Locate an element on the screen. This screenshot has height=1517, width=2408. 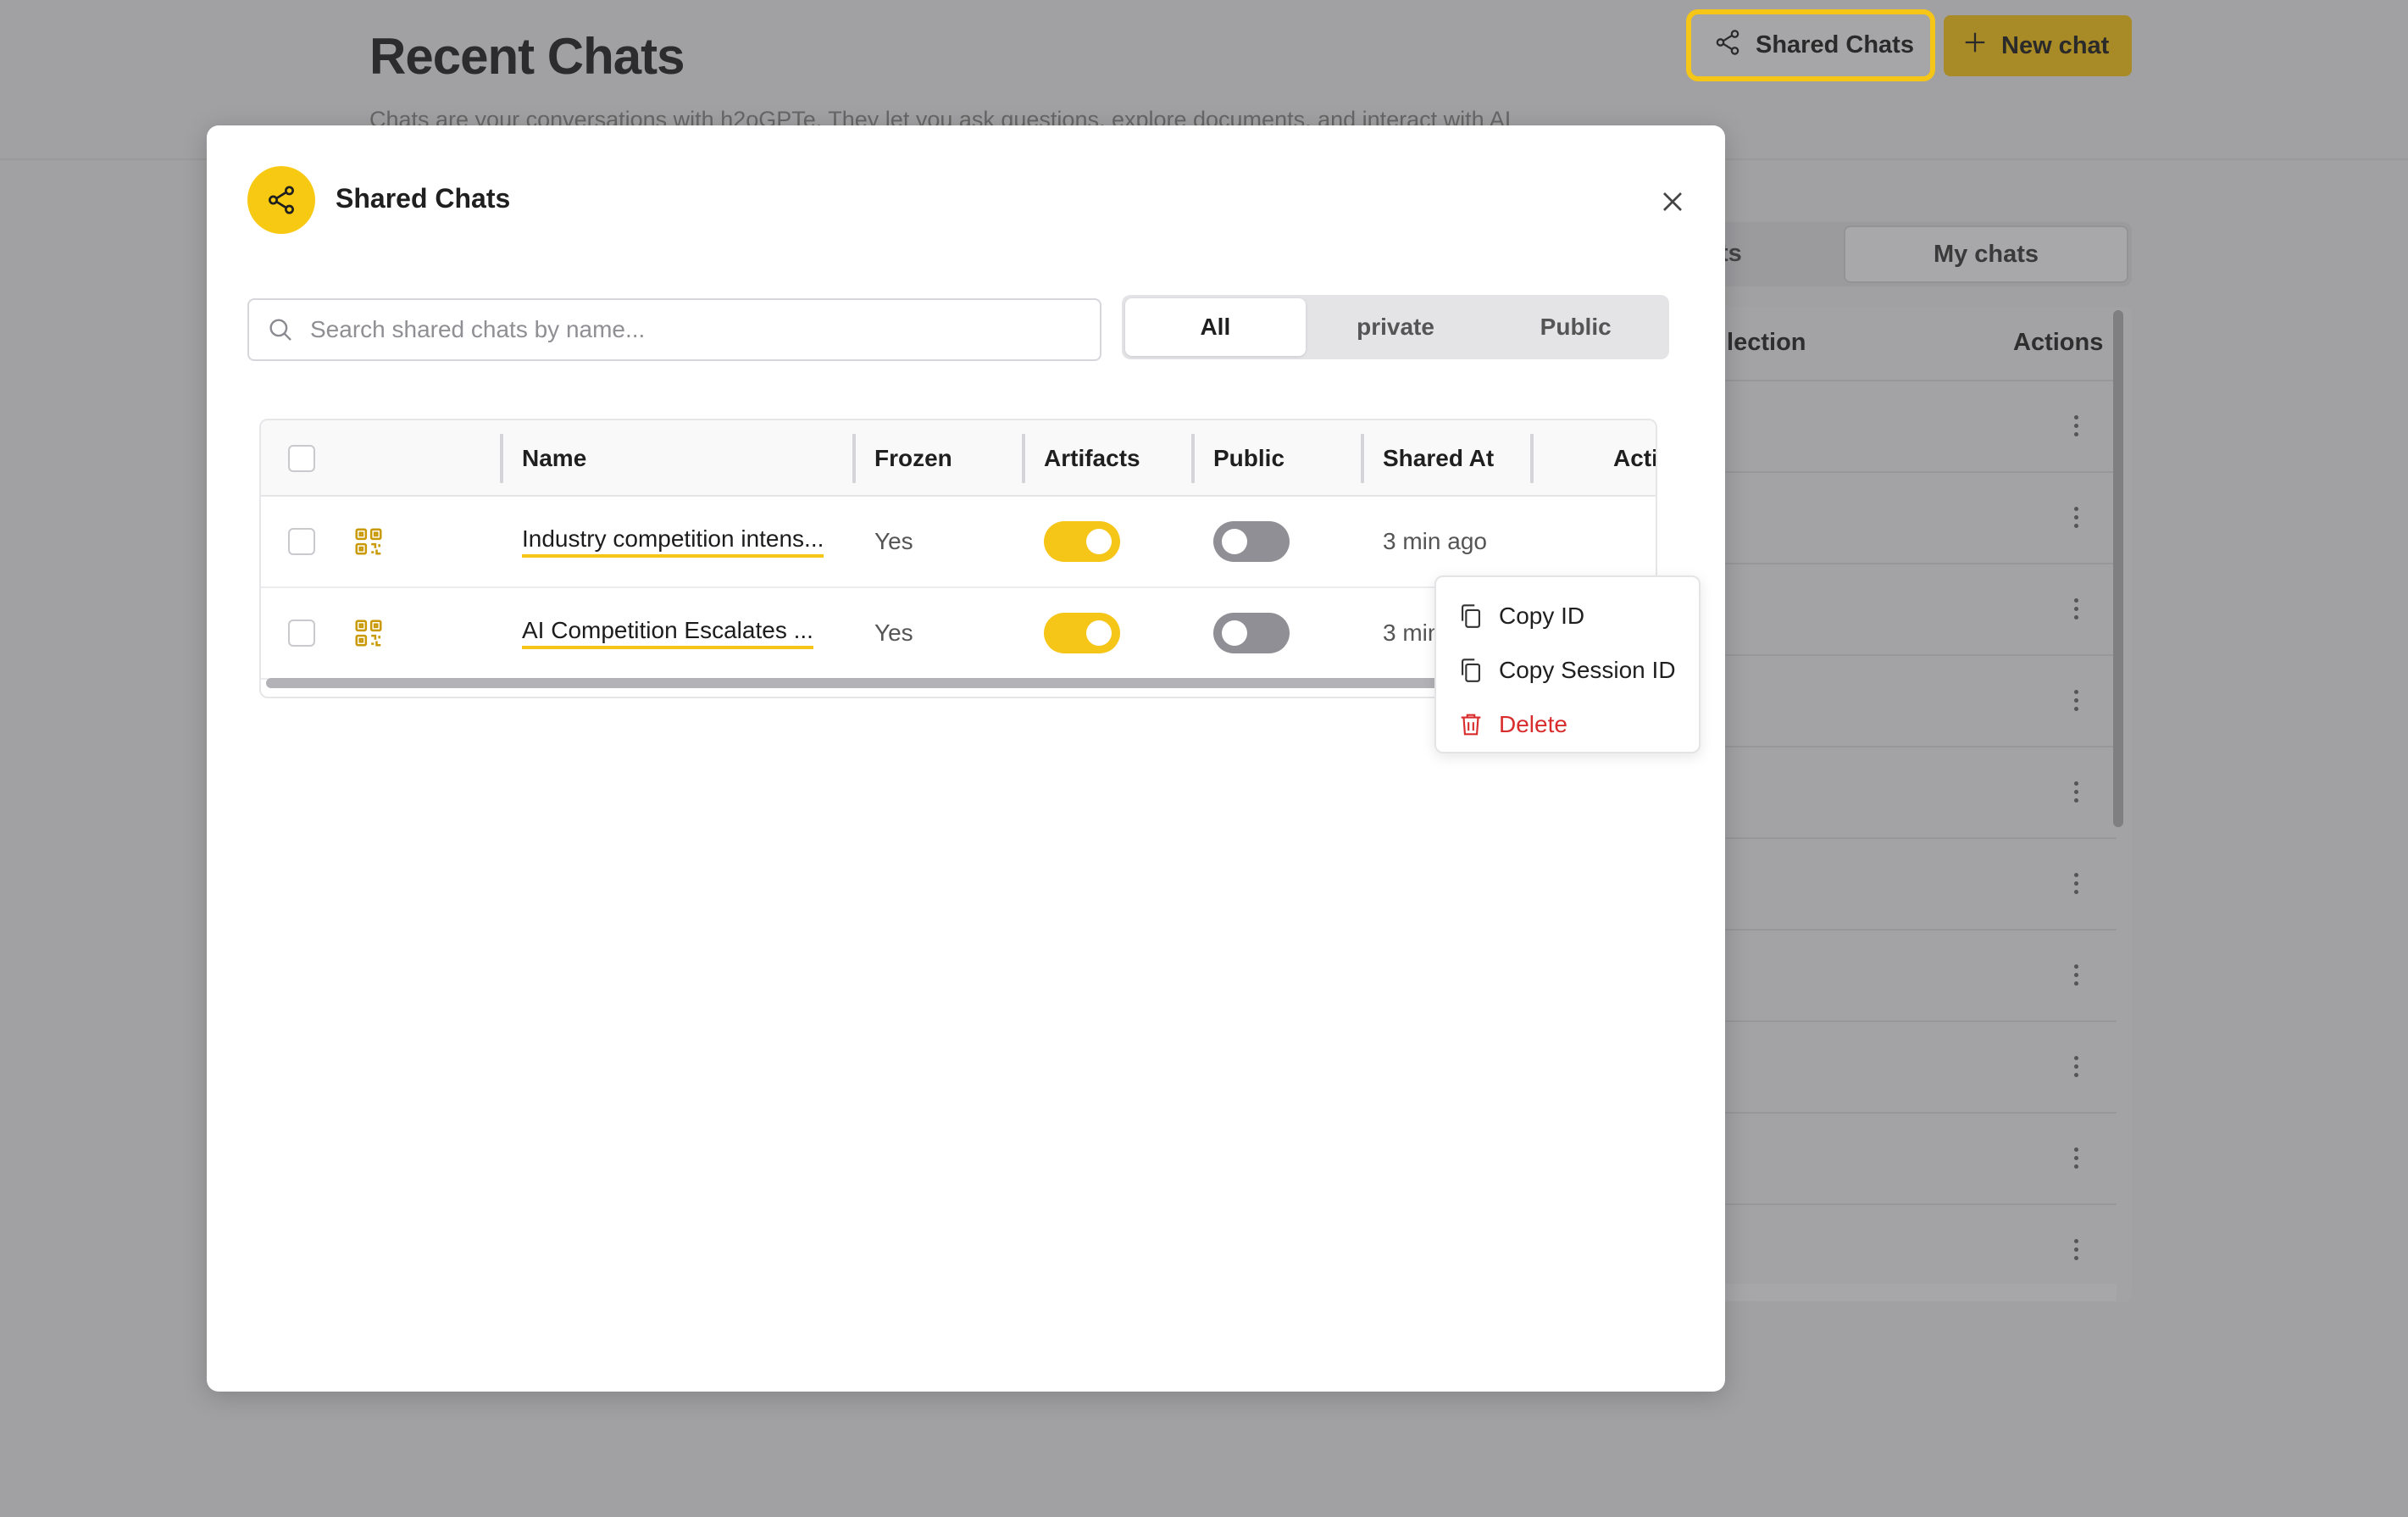
background-table-hscroll is located at coordinates (1906, 1292).